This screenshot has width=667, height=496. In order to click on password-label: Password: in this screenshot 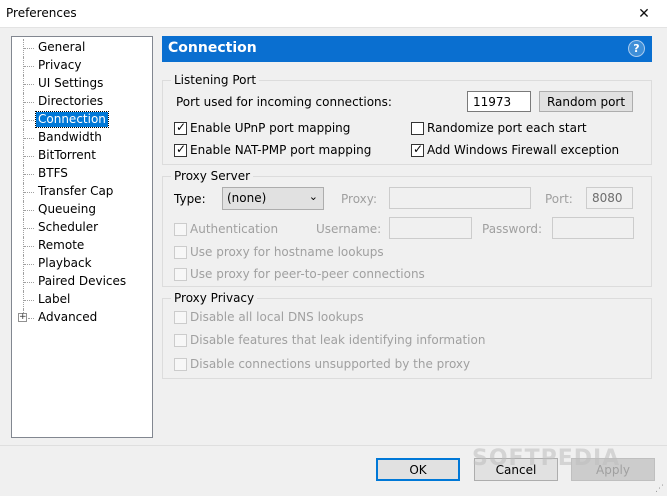, I will do `click(512, 229)`.